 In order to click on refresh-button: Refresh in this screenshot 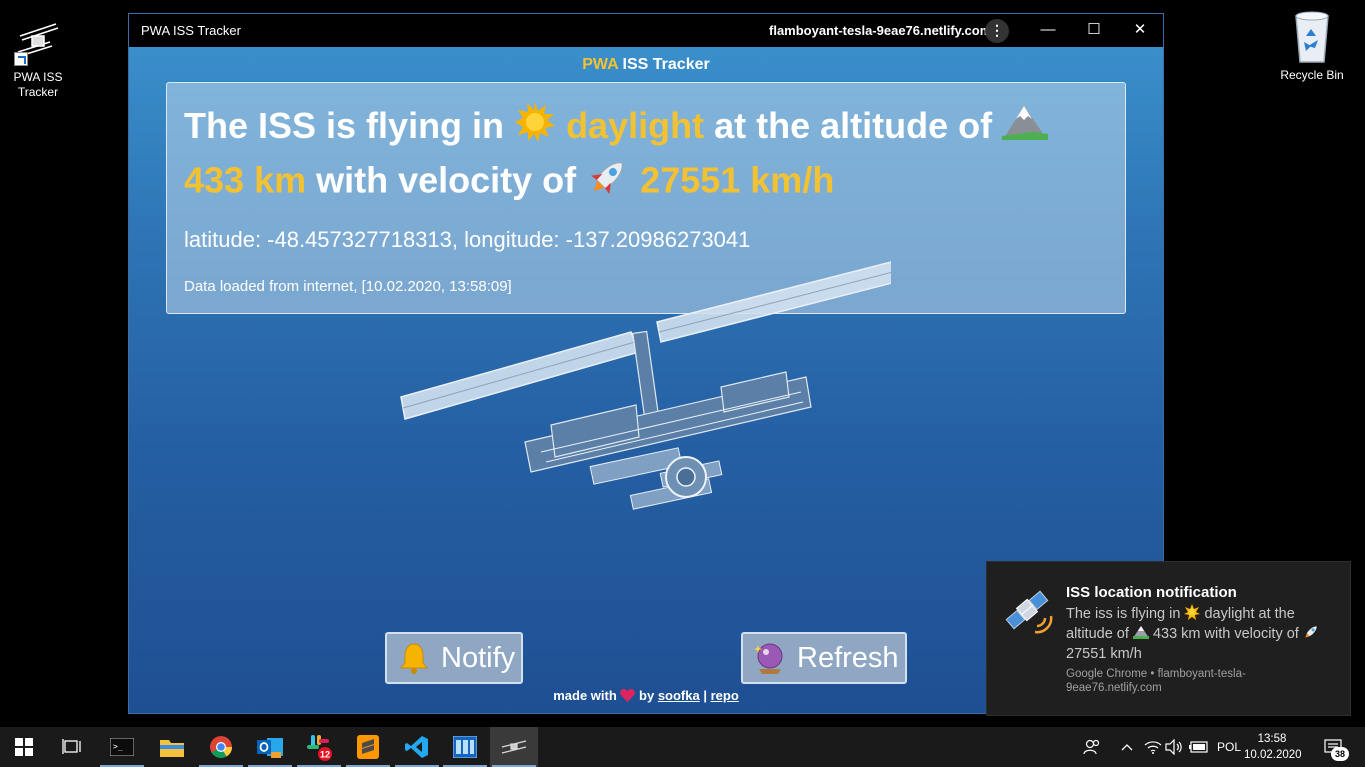, I will do `click(824, 658)`.